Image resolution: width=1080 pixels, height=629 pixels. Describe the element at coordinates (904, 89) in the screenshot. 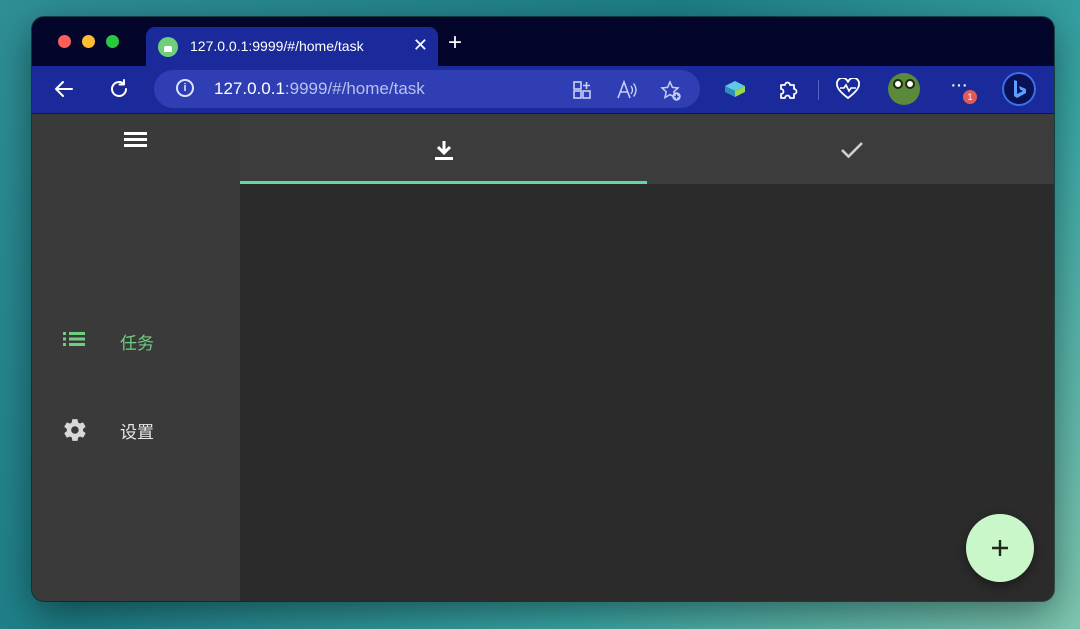

I see `profile-avatar` at that location.